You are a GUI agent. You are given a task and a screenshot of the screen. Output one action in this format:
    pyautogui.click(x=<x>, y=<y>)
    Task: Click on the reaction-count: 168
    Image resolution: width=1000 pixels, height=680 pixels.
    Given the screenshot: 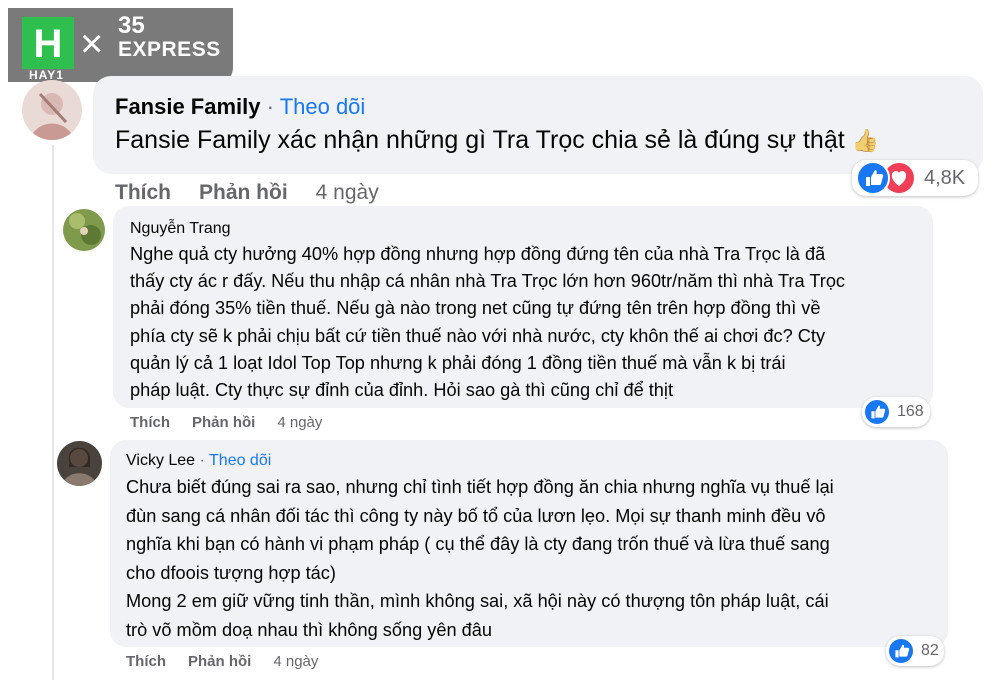 What is the action you would take?
    pyautogui.click(x=910, y=411)
    